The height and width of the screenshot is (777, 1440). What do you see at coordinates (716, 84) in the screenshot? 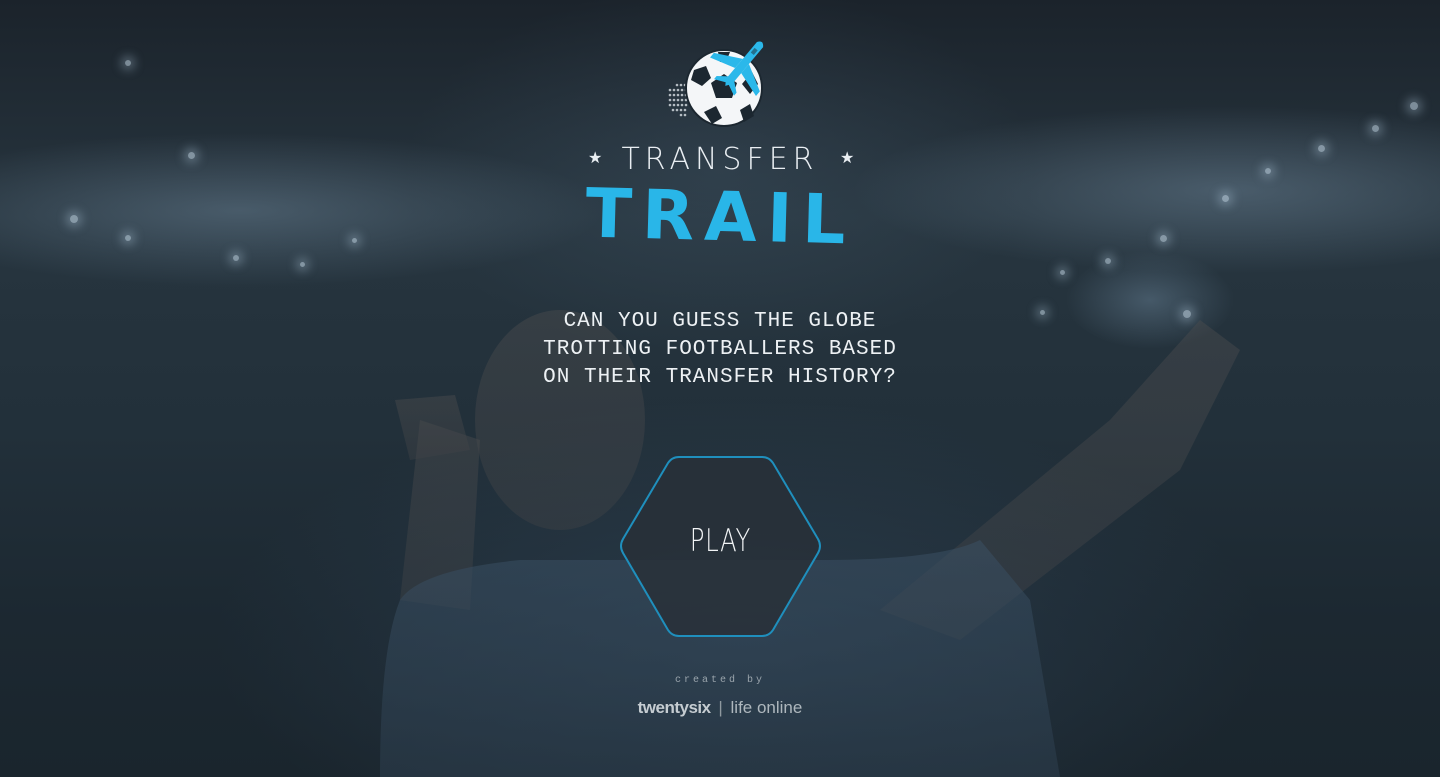
I see `football-airplane-icon` at bounding box center [716, 84].